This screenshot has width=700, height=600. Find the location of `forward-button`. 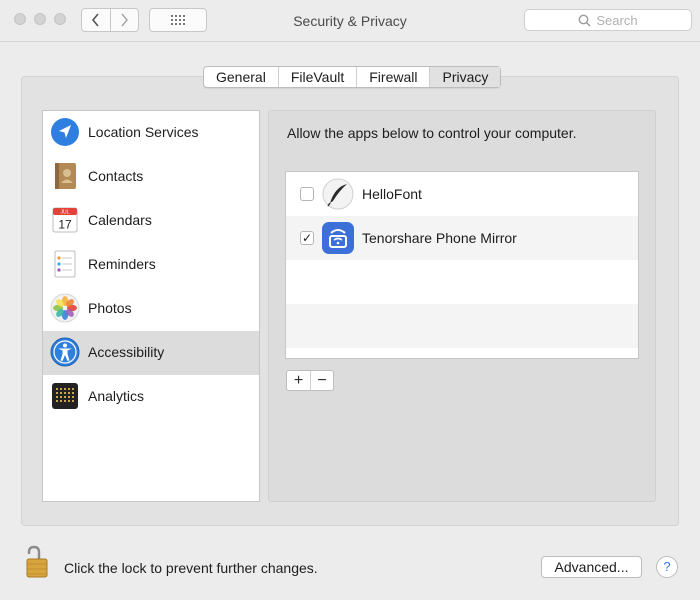

forward-button is located at coordinates (123, 20).